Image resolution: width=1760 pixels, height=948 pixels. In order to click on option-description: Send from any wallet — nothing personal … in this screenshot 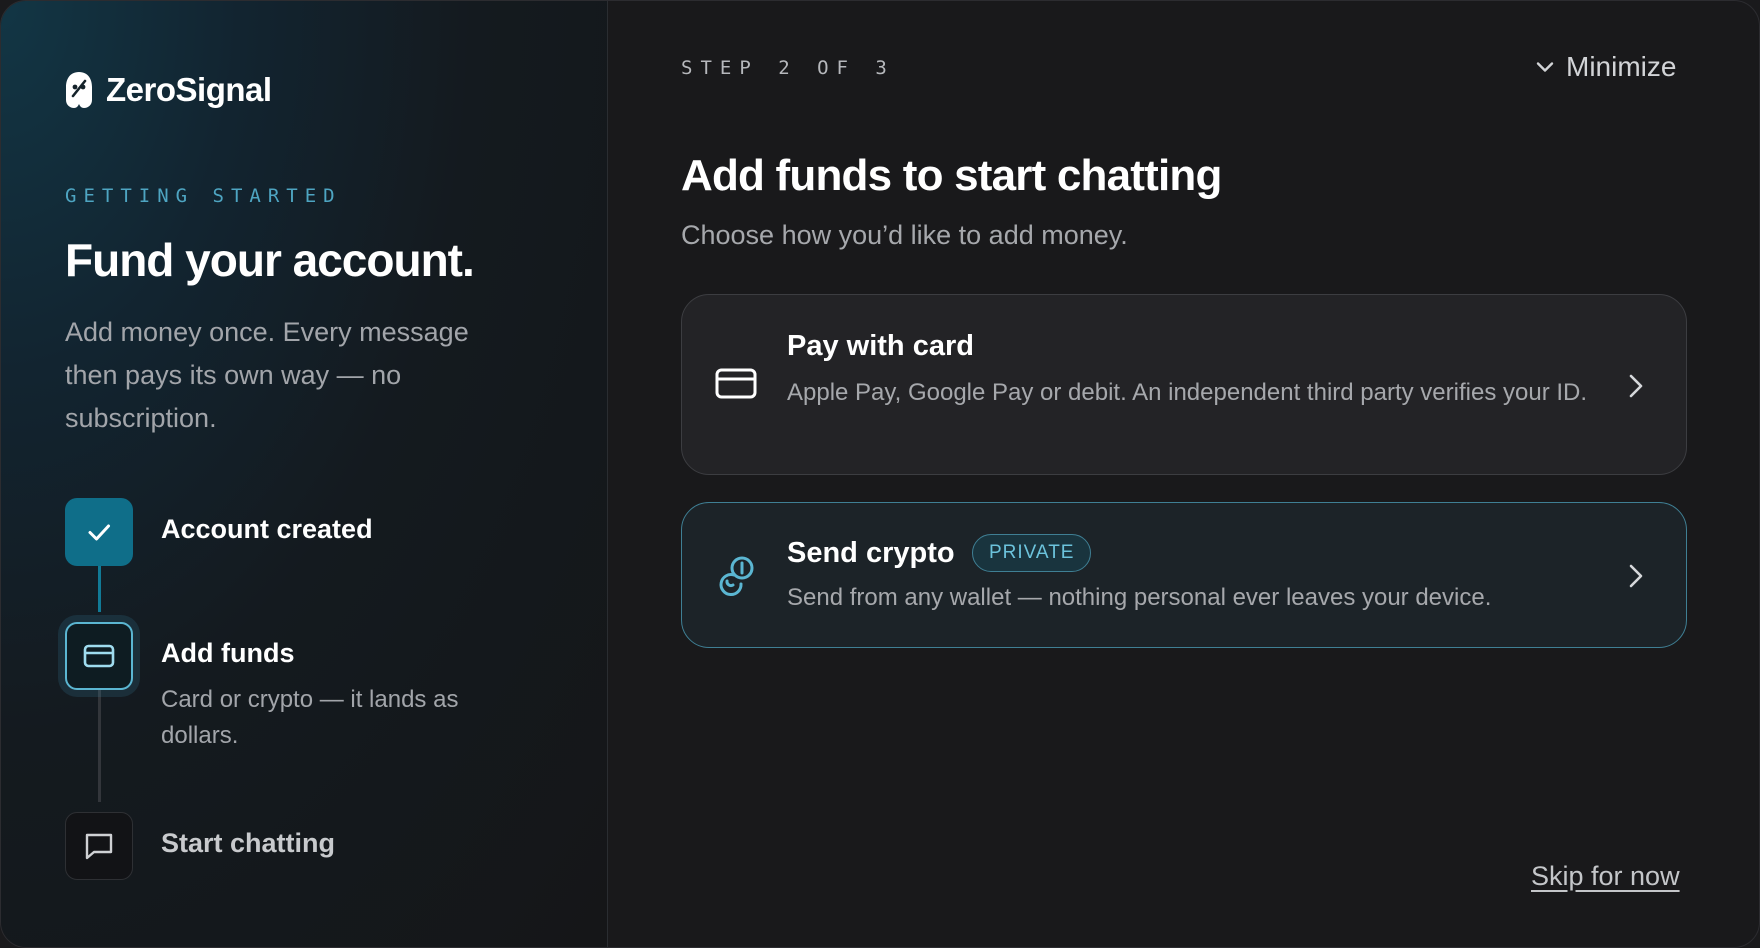, I will do `click(1139, 597)`.